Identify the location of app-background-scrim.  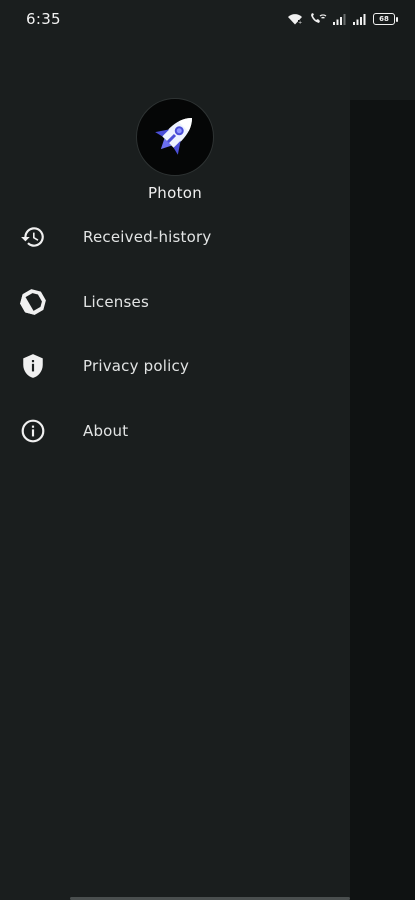
(382, 500).